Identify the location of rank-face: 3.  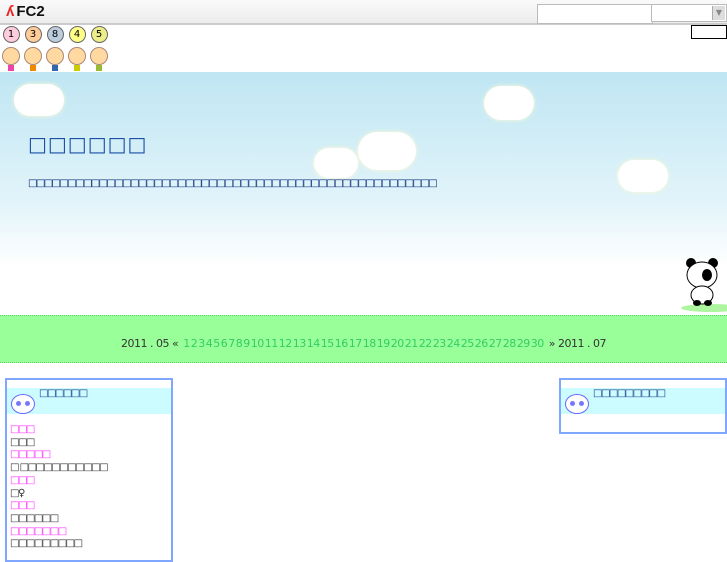
(33, 48).